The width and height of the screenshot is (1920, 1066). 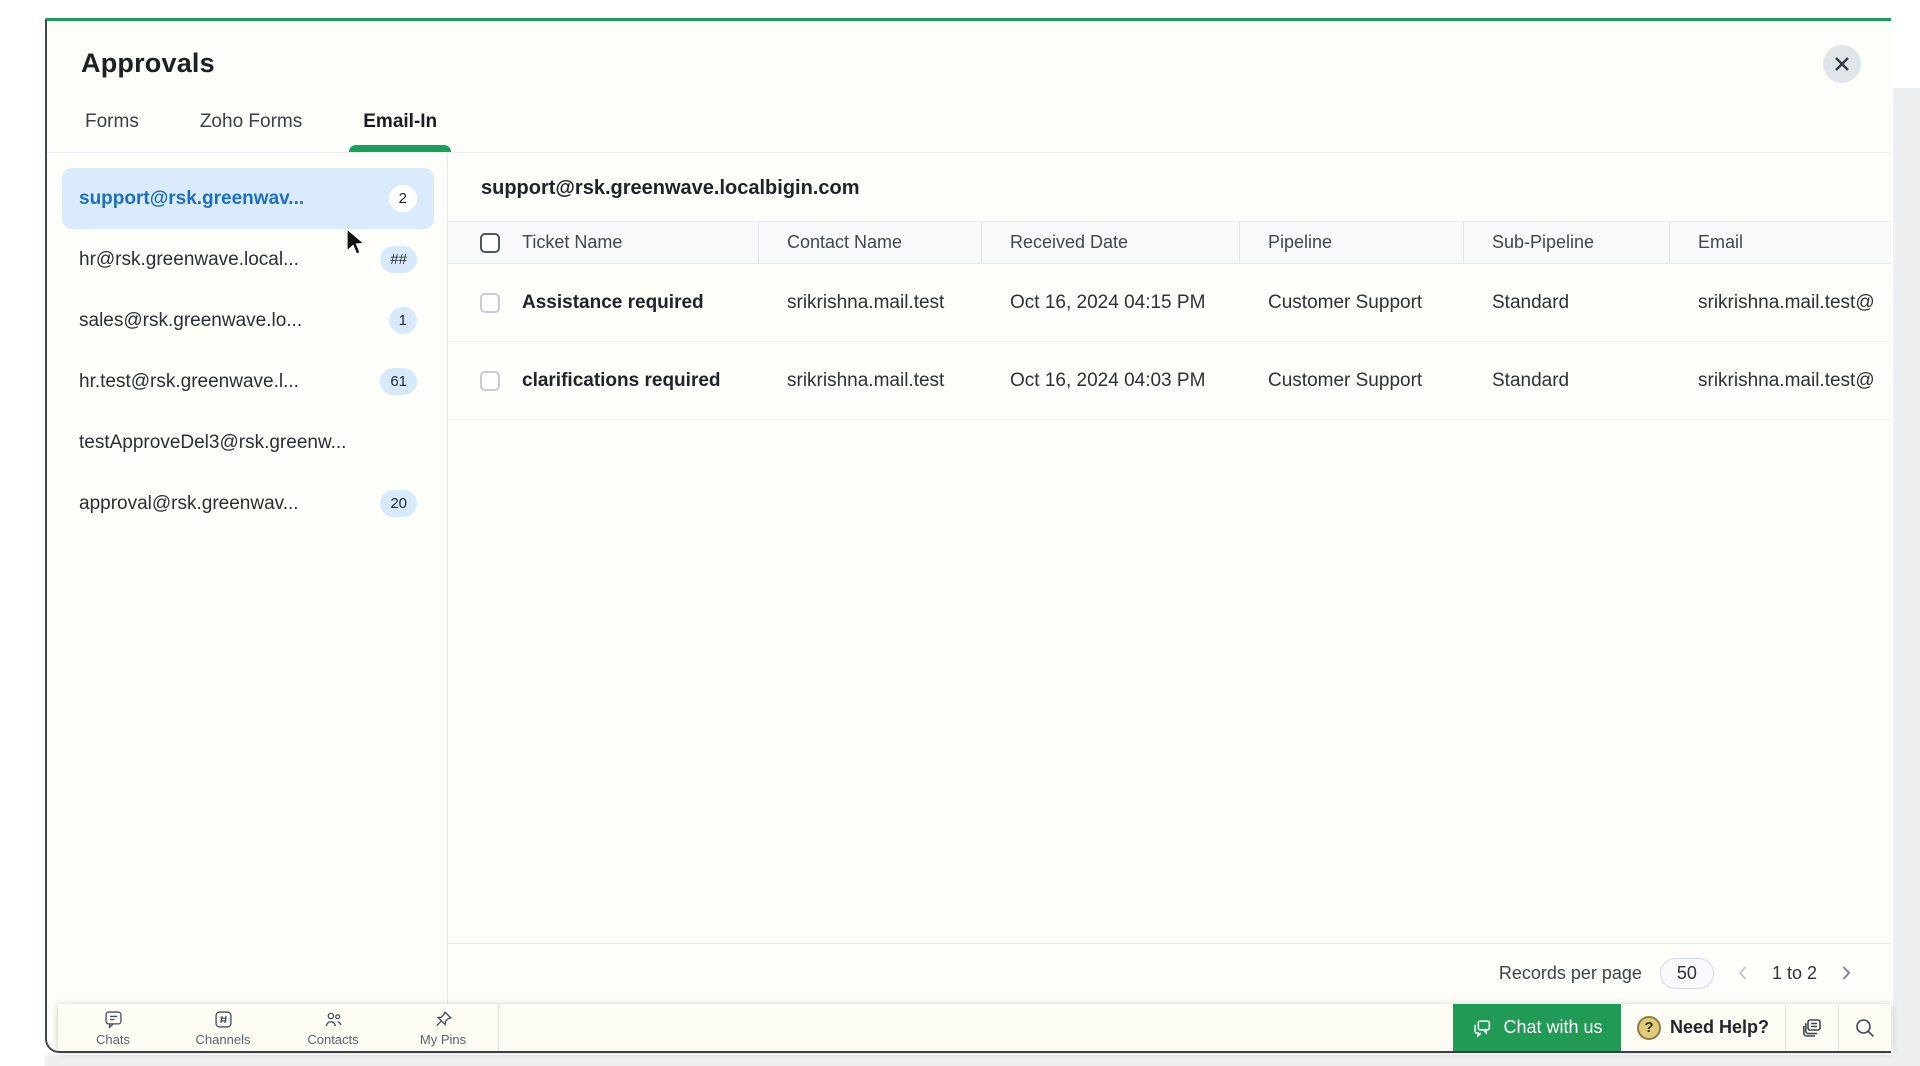 I want to click on tab-bar: Forms Zoho Forms Email-In, so click(x=969, y=127).